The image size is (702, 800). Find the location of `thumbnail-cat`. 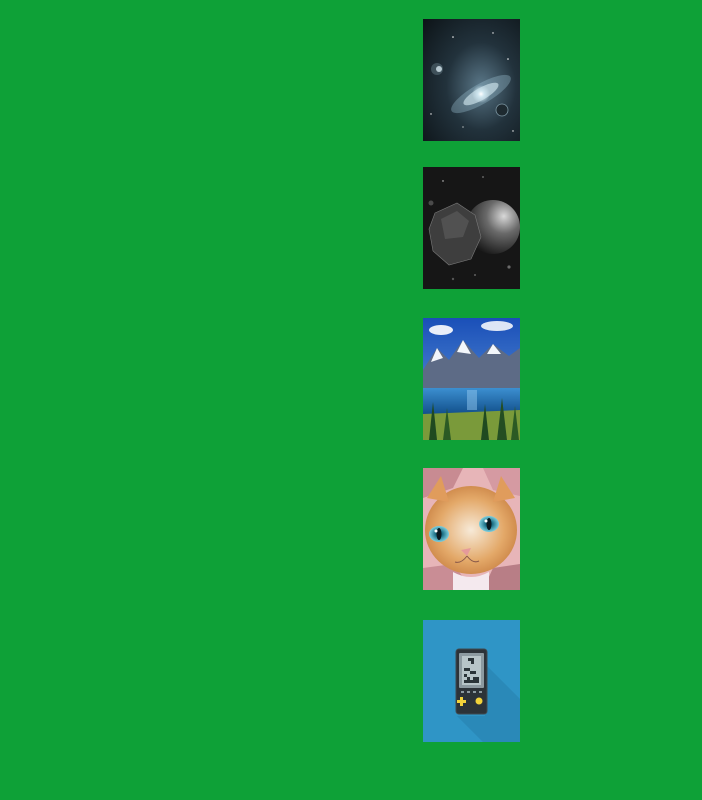

thumbnail-cat is located at coordinates (471, 529).